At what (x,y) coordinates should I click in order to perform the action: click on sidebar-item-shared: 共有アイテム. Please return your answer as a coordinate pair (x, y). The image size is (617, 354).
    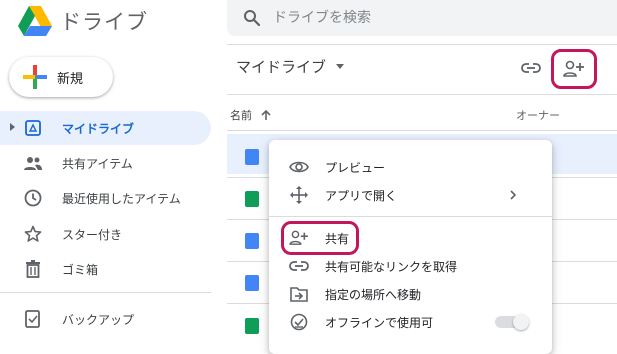
    Looking at the image, I should click on (105, 163).